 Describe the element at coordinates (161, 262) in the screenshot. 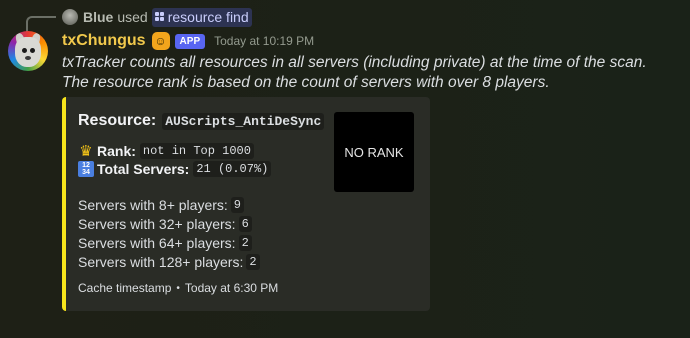

I see `stat-label: Servers with 128+ players:` at that location.